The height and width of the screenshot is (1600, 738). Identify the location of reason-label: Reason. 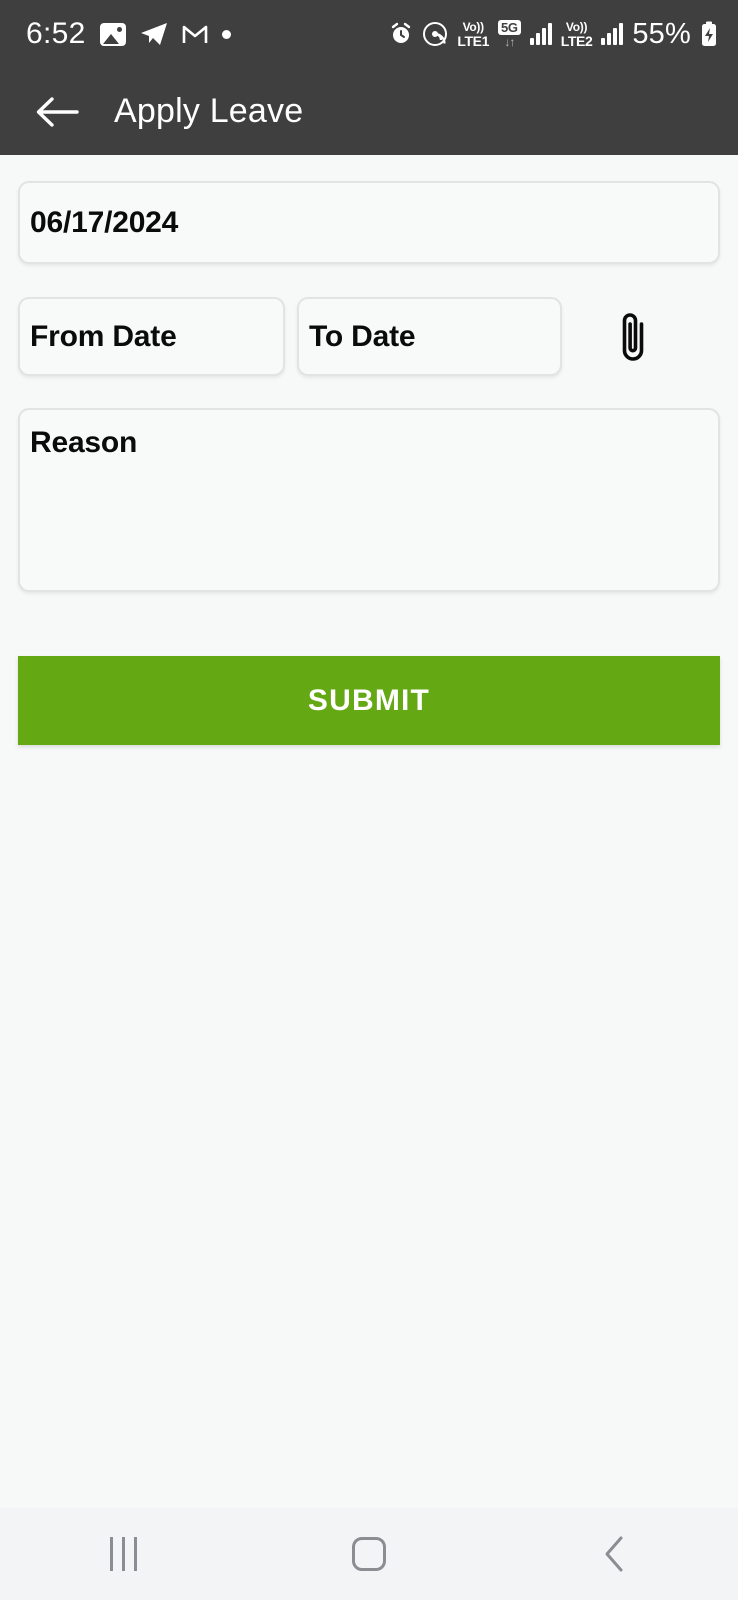
(84, 442).